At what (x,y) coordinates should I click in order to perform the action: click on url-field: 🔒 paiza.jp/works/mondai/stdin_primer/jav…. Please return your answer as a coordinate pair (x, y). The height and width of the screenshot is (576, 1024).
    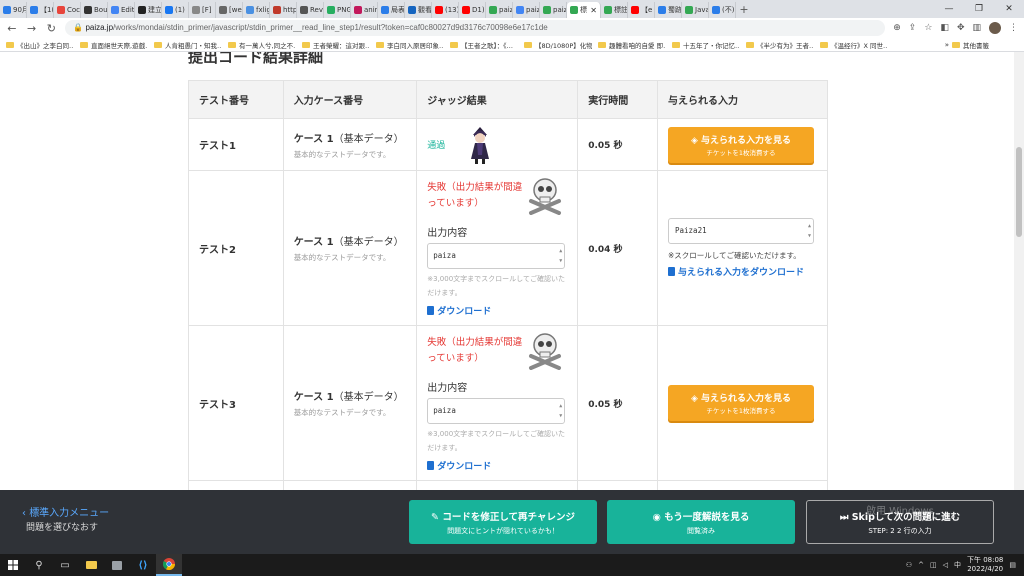
    Looking at the image, I should click on (475, 28).